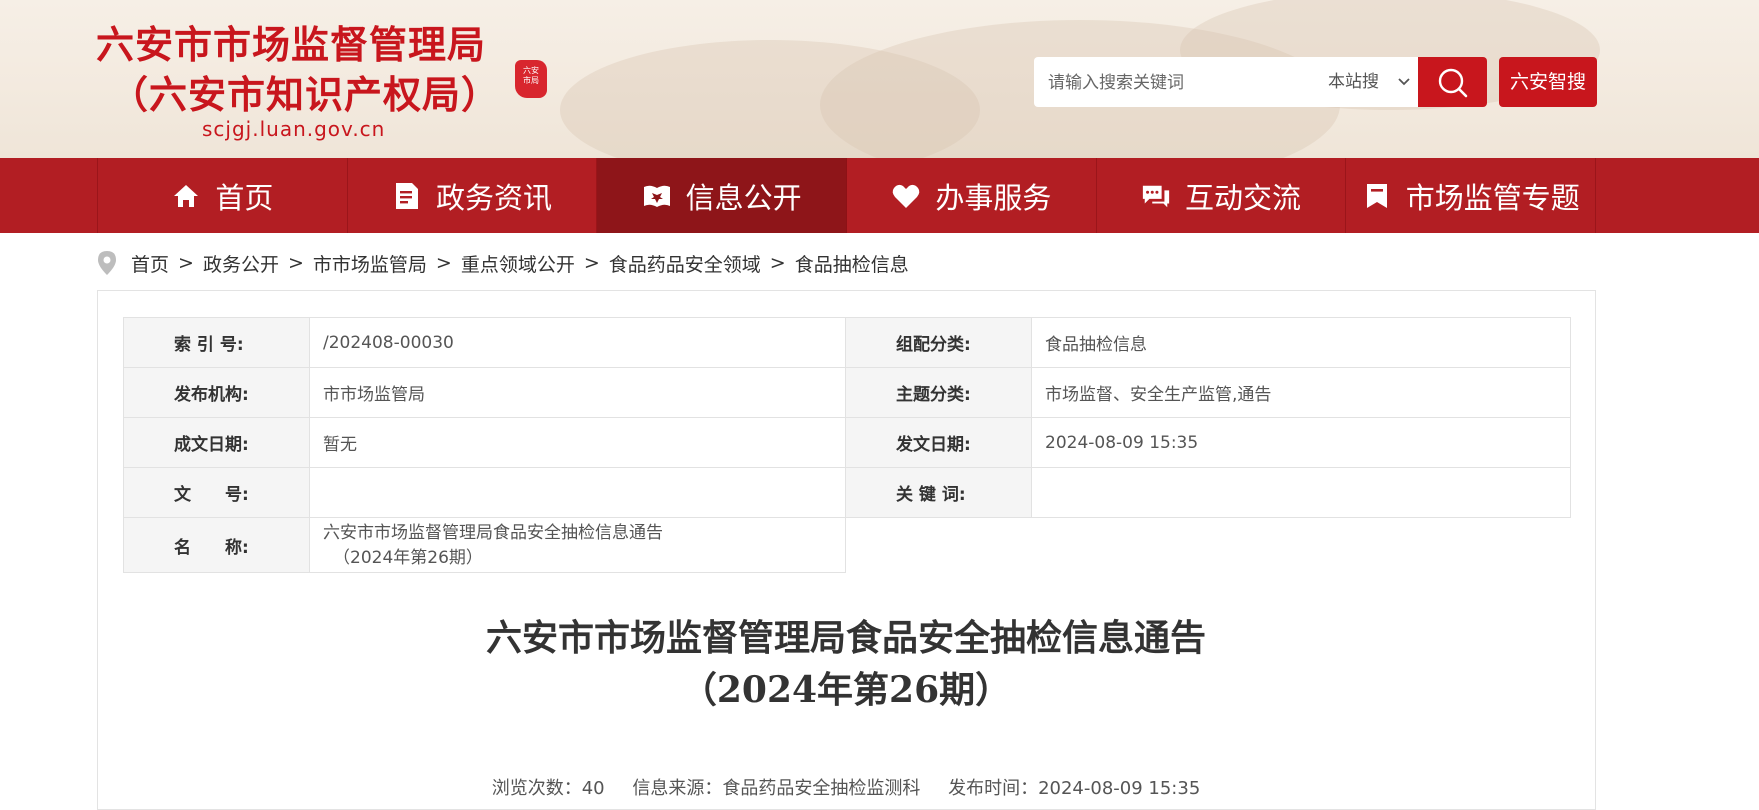  What do you see at coordinates (1404, 92) in the screenshot?
I see `chevron-down-icon` at bounding box center [1404, 92].